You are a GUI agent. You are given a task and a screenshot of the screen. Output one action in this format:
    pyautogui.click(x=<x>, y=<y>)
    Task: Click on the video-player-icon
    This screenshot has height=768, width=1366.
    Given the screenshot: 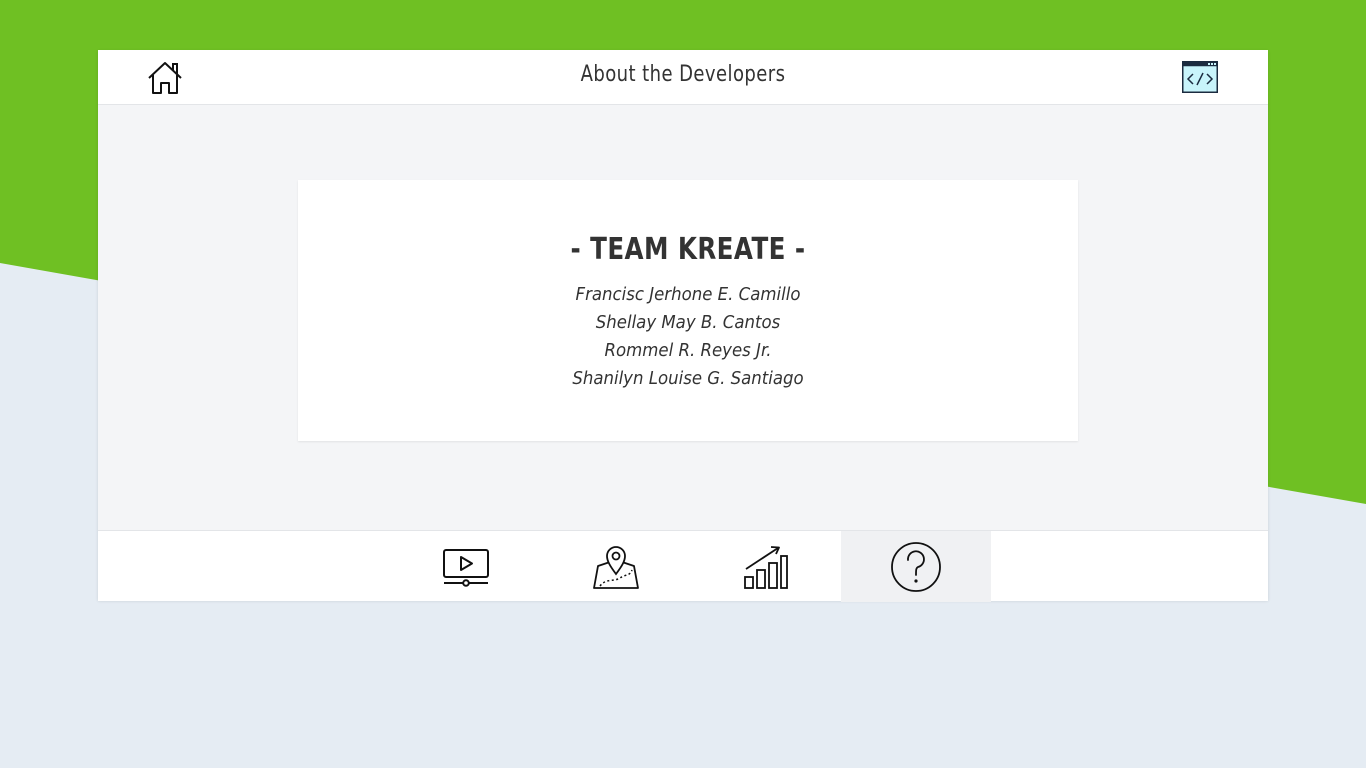 What is the action you would take?
    pyautogui.click(x=466, y=567)
    